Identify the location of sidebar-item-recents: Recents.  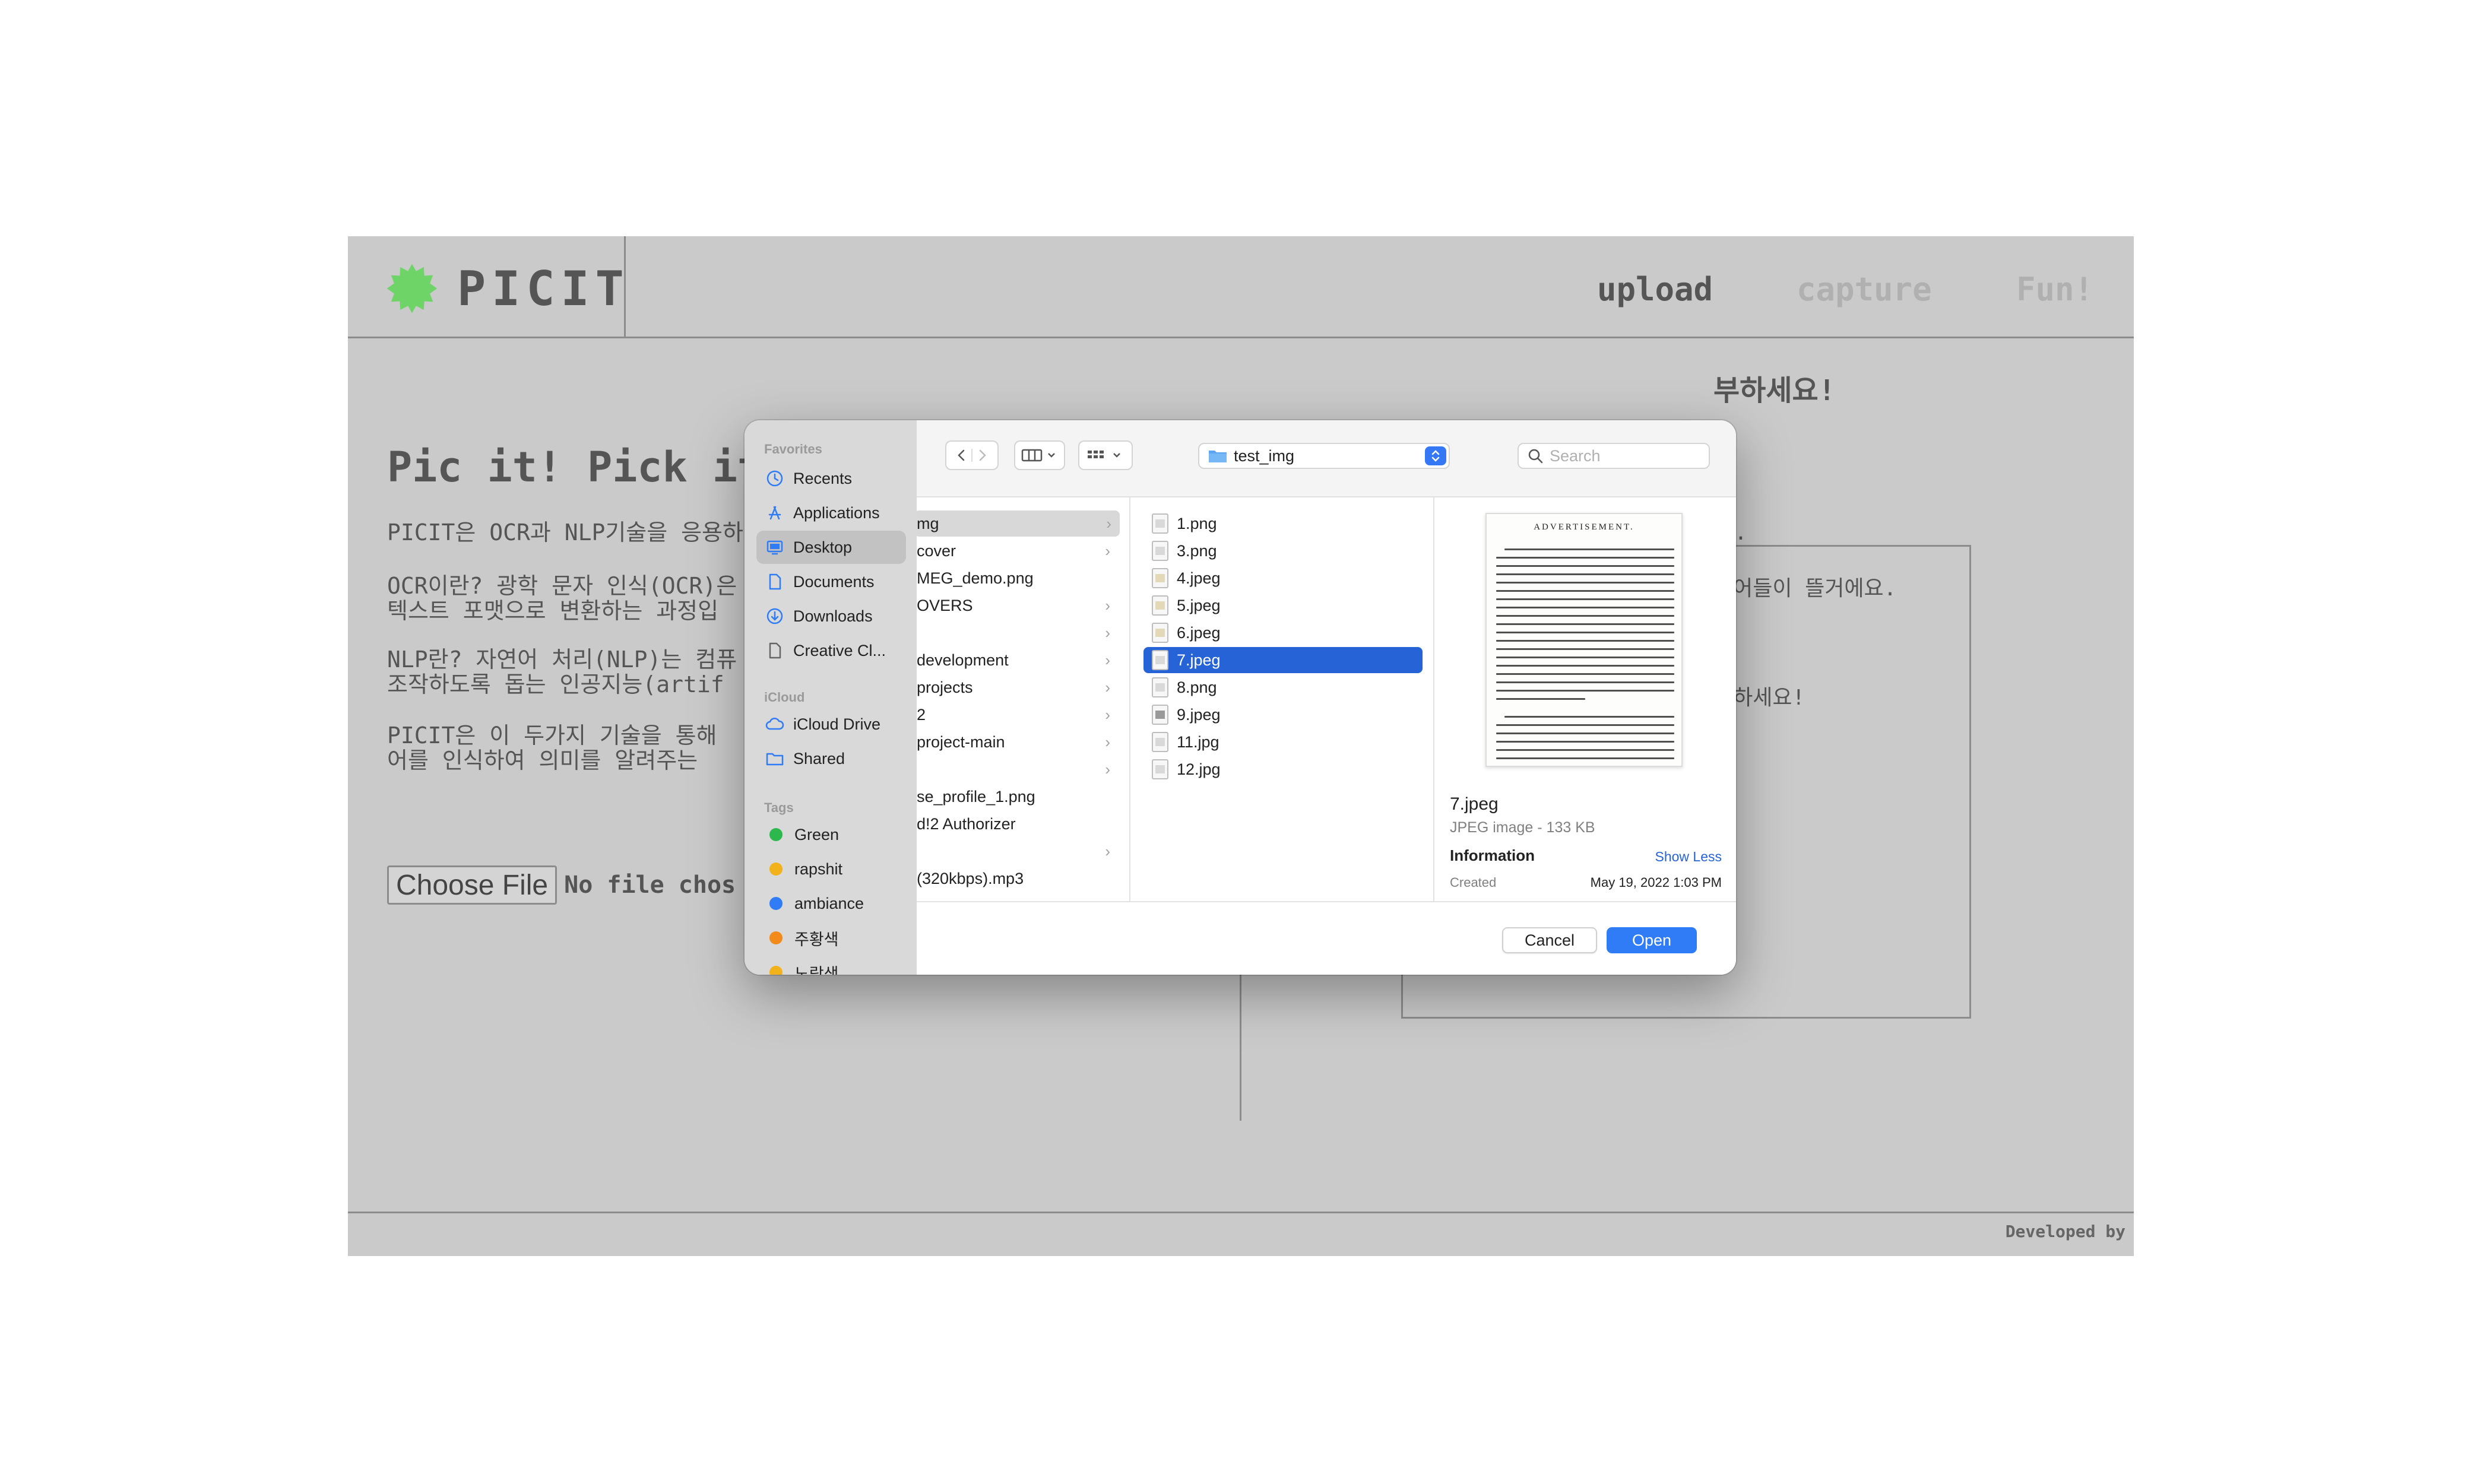
(831, 478).